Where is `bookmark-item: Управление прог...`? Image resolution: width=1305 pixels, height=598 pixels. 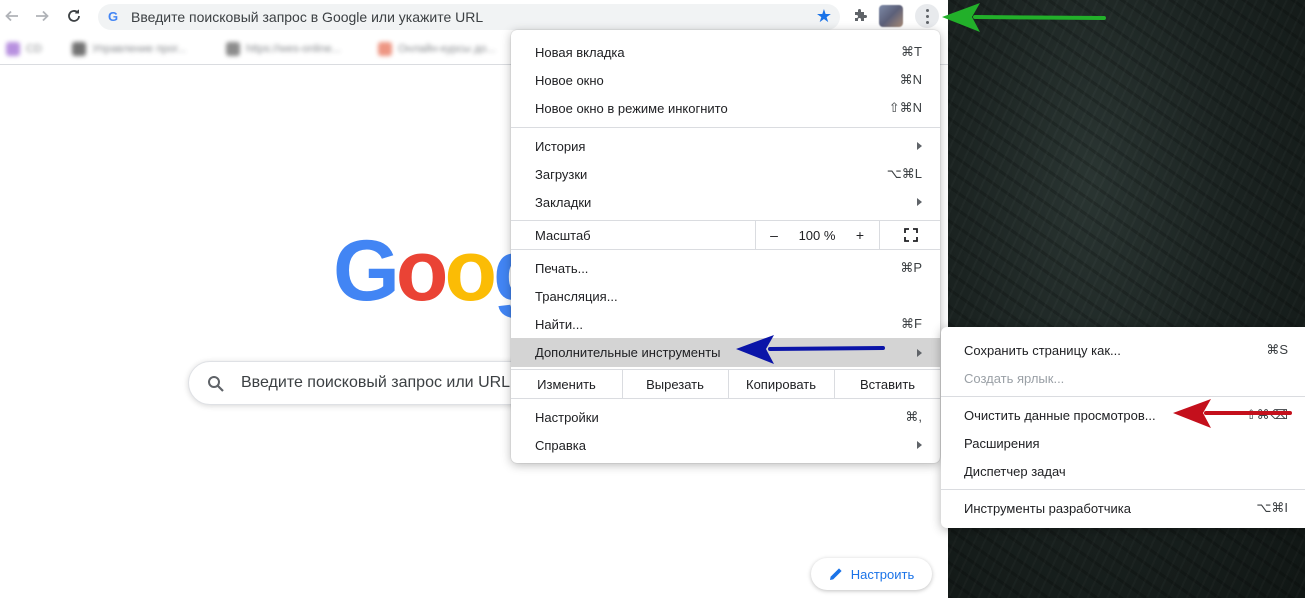 bookmark-item: Управление прог... is located at coordinates (129, 49).